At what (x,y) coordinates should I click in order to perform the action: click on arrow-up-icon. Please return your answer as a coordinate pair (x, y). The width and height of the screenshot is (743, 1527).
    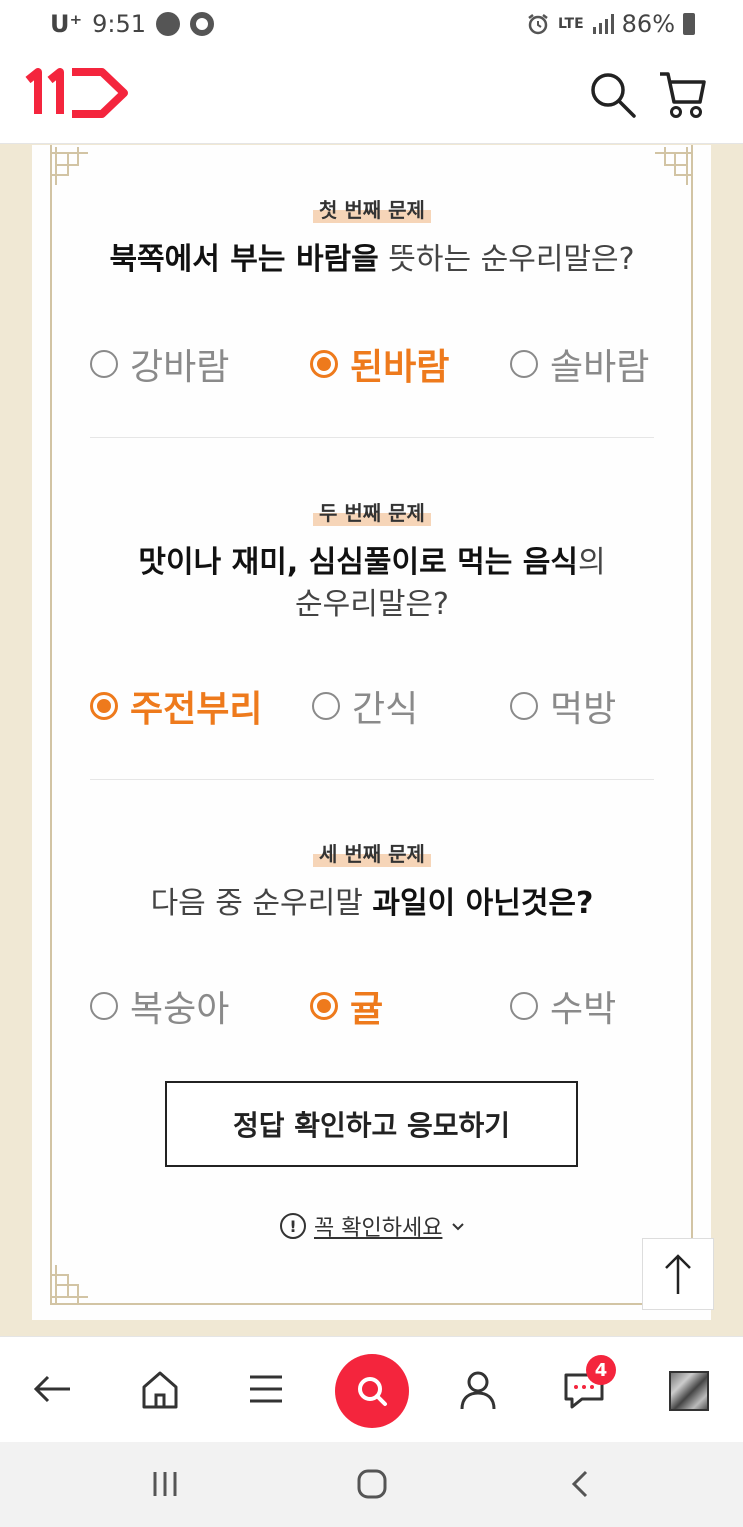
    Looking at the image, I should click on (678, 1274).